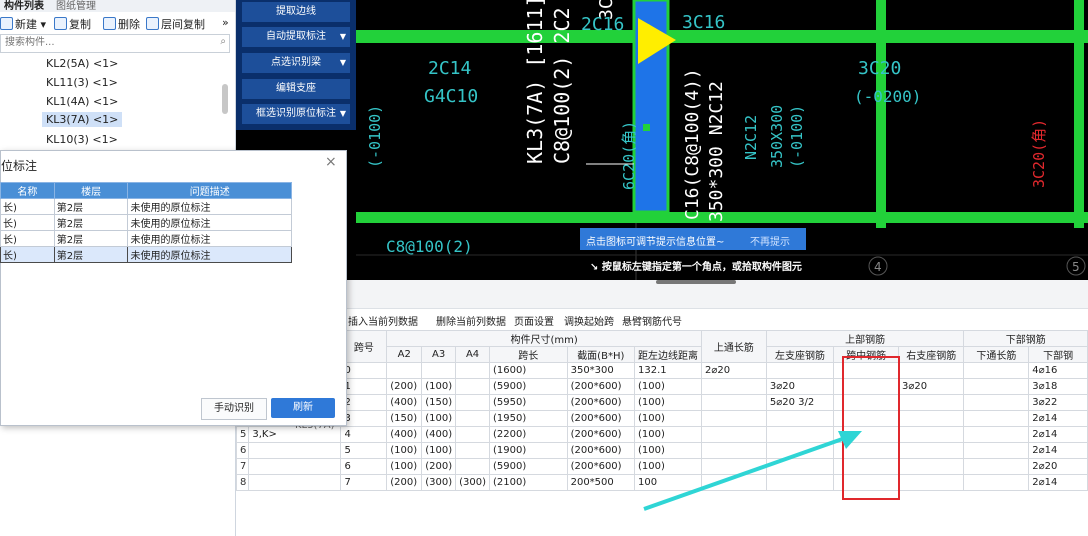 The width and height of the screenshot is (1088, 536). What do you see at coordinates (82, 63) in the screenshot?
I see `tree-item-kl2: KL2(5A) <1>` at bounding box center [82, 63].